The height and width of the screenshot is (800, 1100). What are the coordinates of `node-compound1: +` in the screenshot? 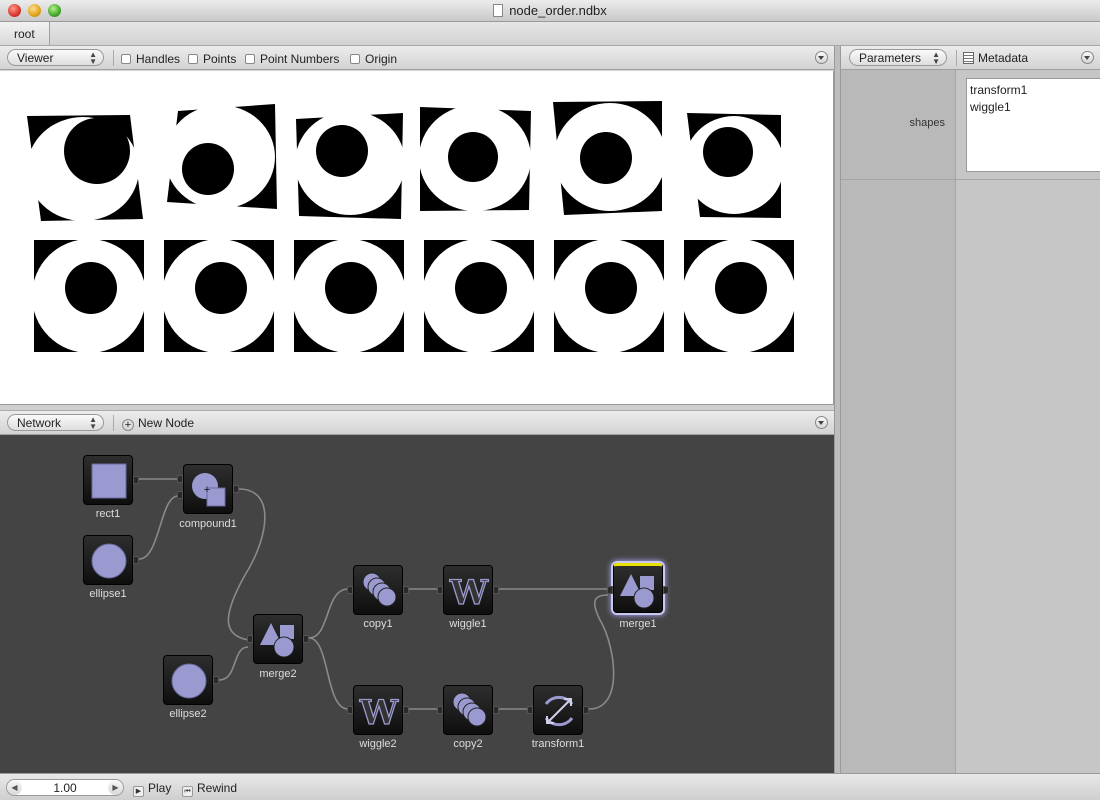 It's located at (208, 489).